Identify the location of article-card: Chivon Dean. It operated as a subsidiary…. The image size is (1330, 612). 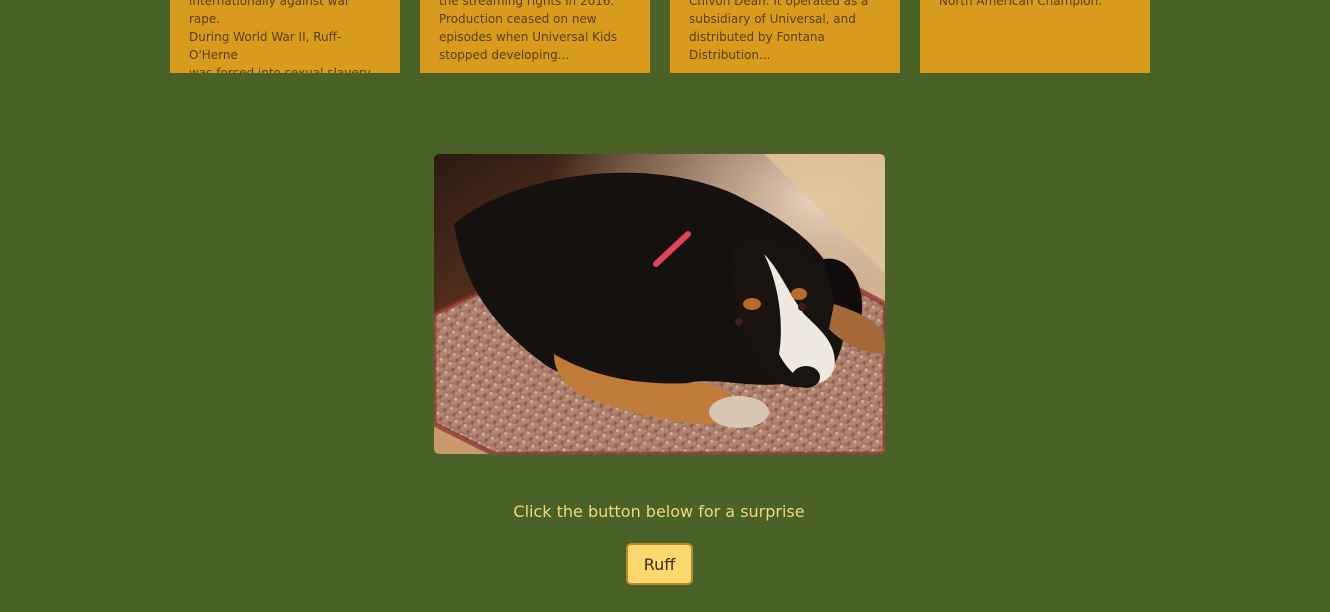
(785, 36).